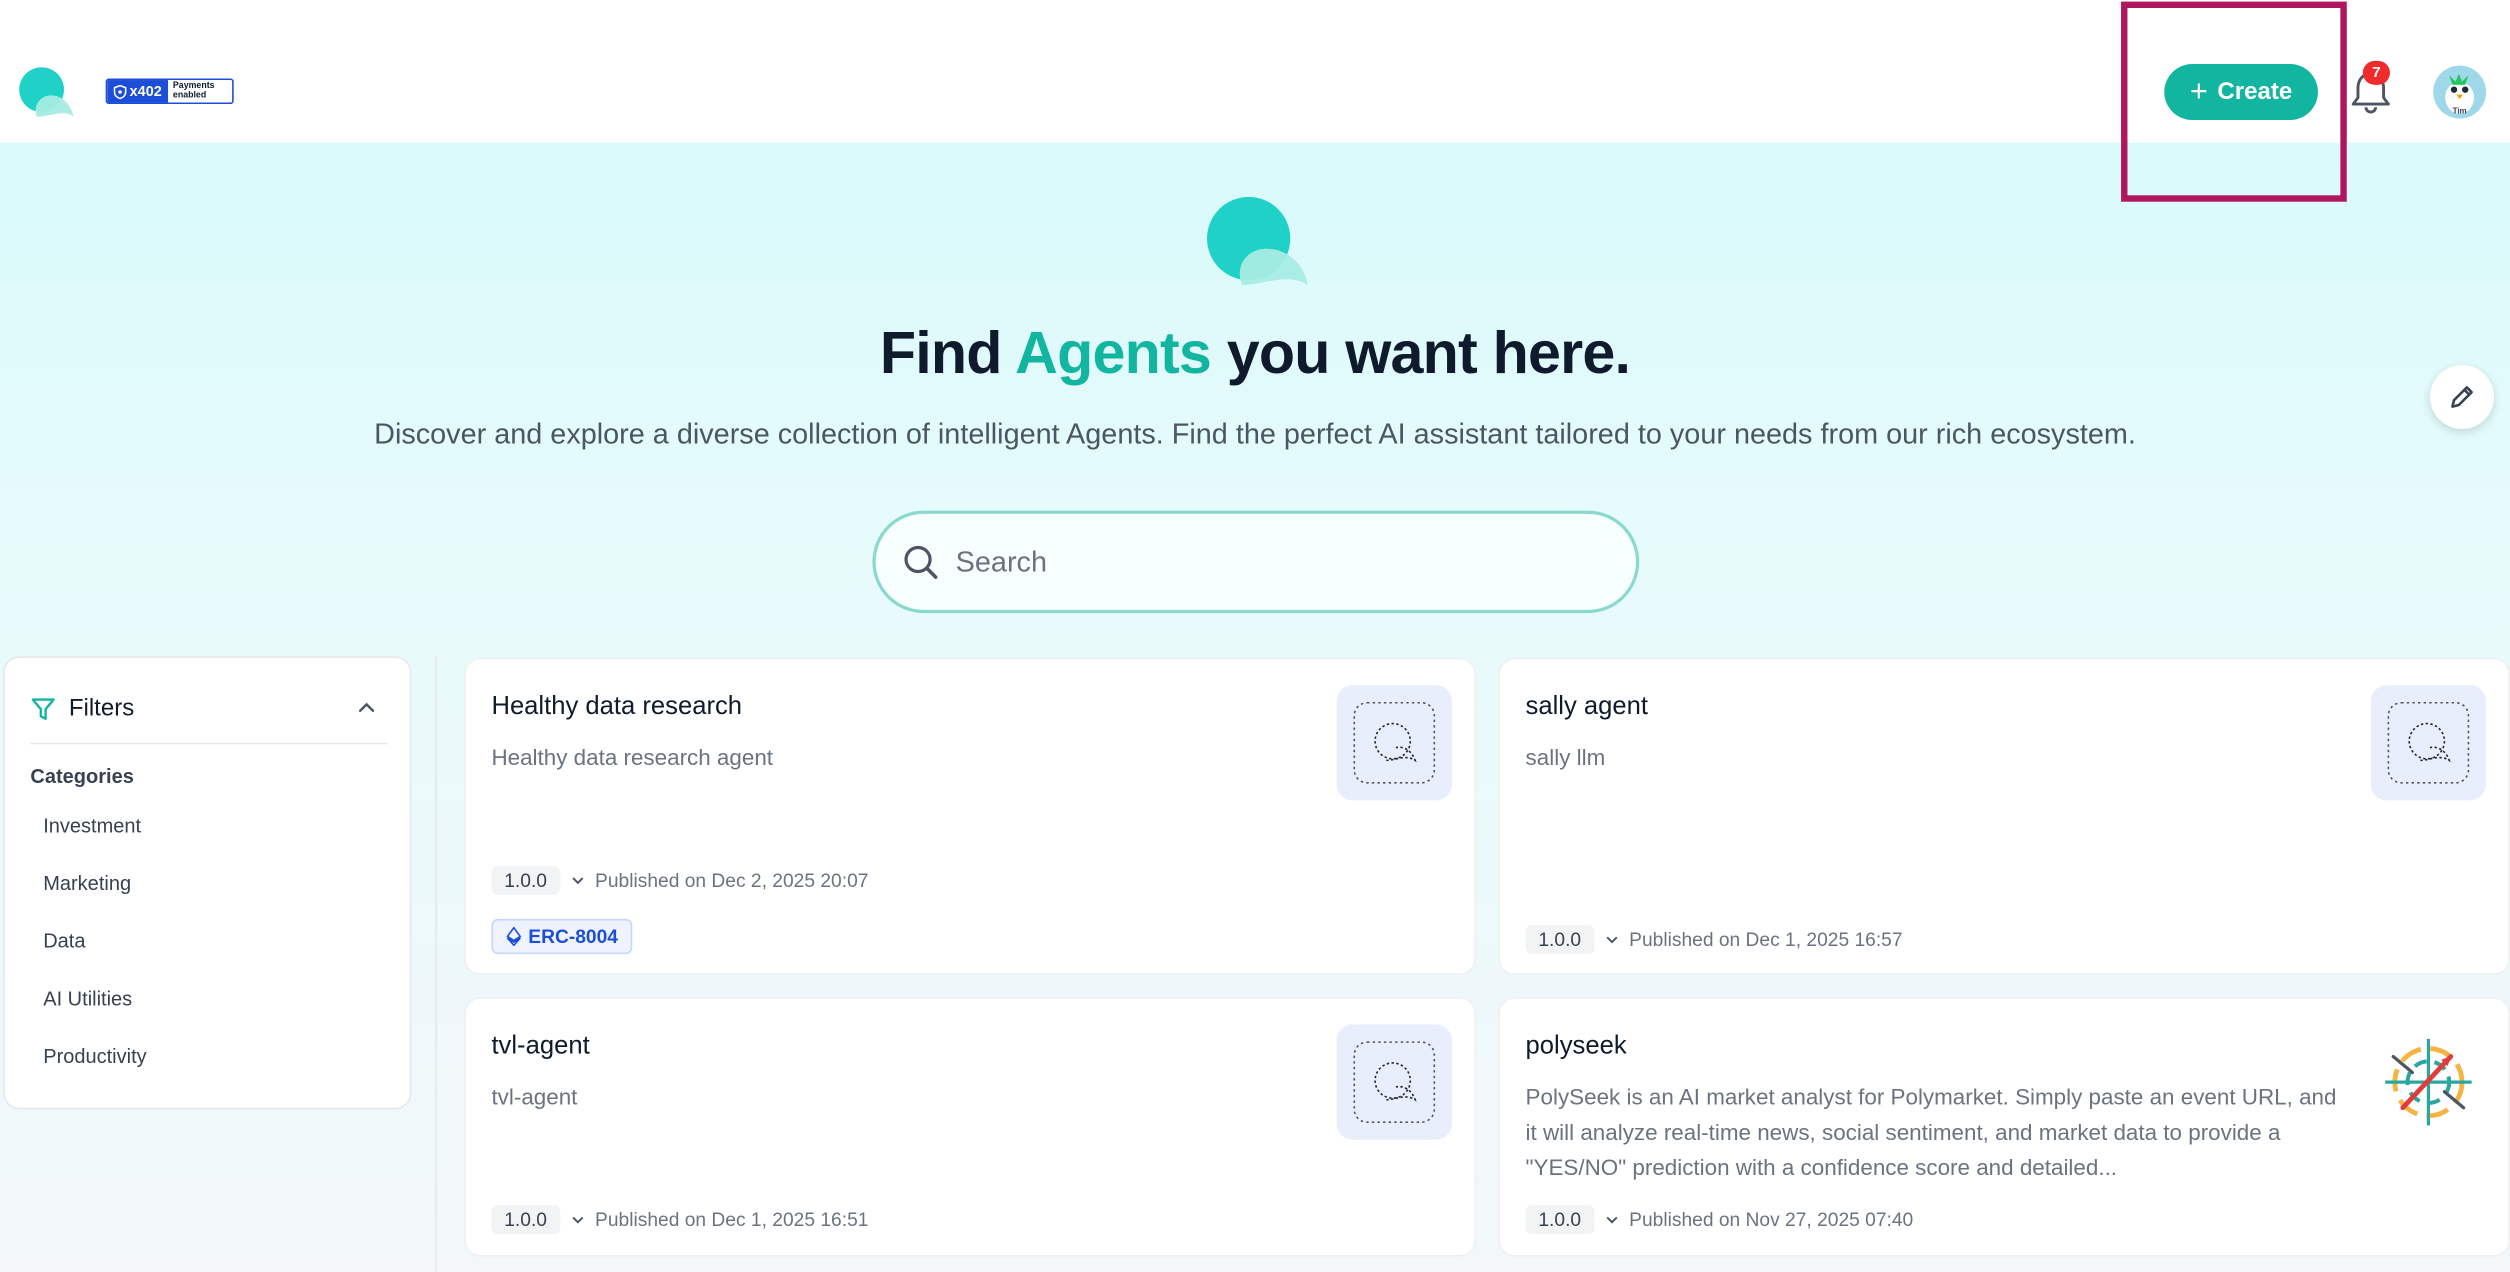  I want to click on create-button-label: Create, so click(2255, 92).